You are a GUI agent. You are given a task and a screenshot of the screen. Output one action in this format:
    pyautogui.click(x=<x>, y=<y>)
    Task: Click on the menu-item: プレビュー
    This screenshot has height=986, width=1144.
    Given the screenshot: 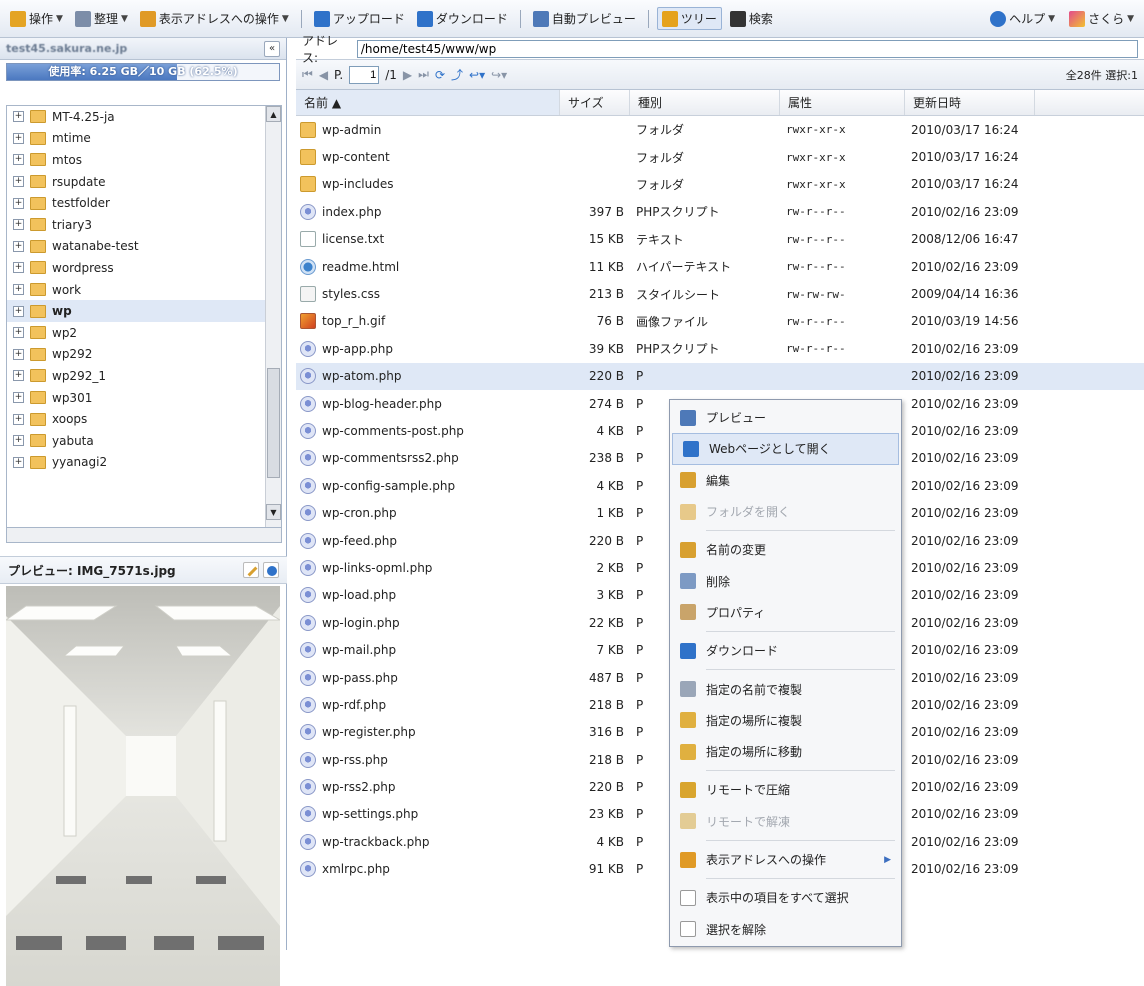 What is the action you would take?
    pyautogui.click(x=785, y=417)
    